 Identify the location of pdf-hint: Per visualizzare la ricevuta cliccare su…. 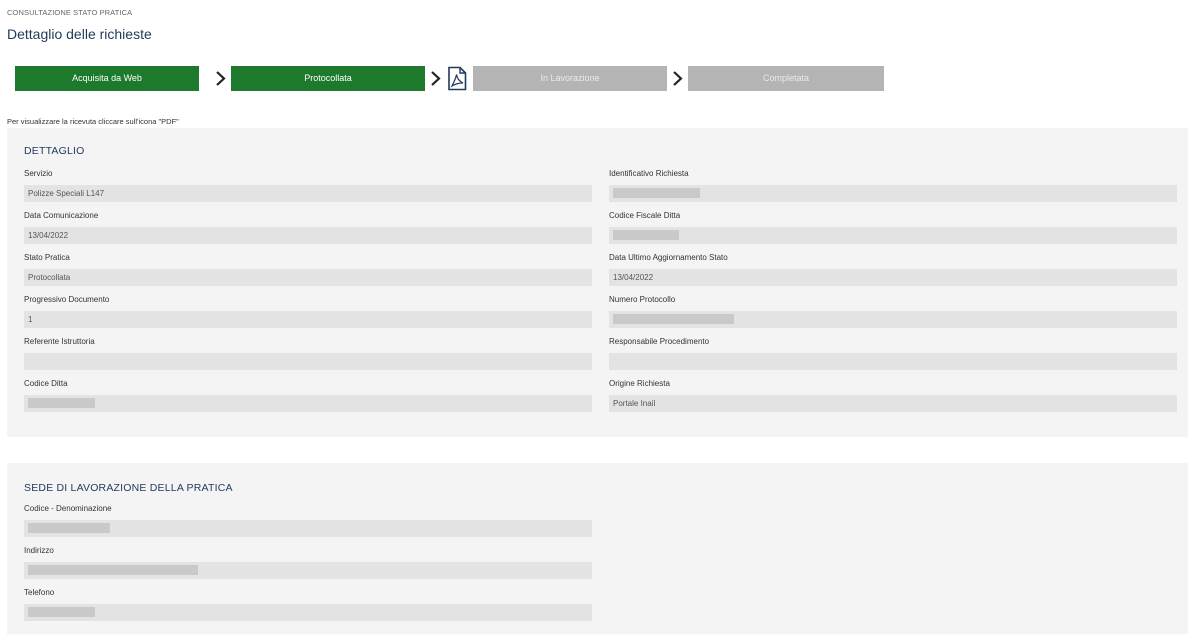
(93, 121).